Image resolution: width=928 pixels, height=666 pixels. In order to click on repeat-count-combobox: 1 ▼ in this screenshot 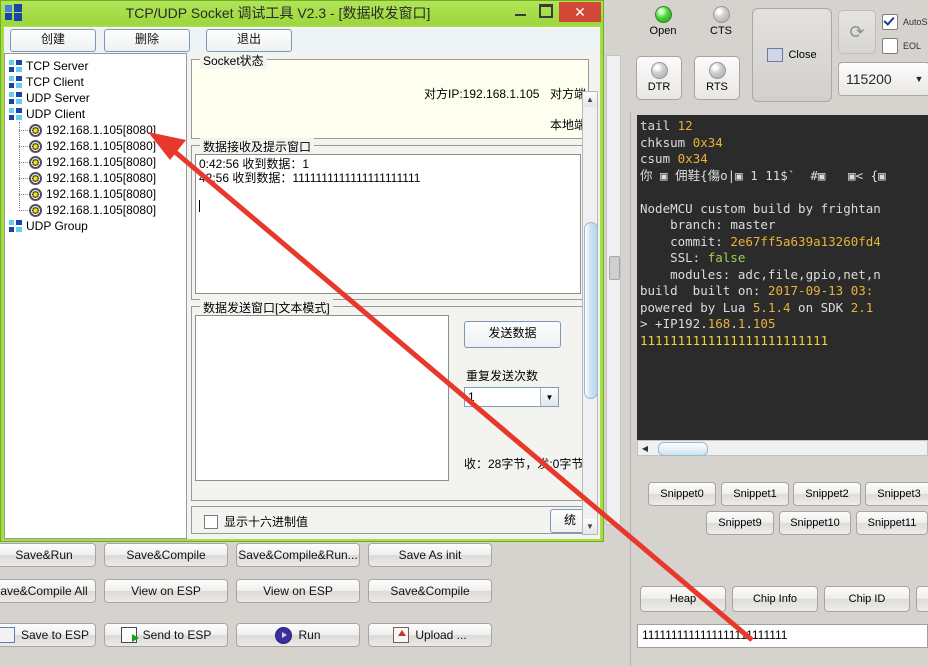, I will do `click(511, 397)`.